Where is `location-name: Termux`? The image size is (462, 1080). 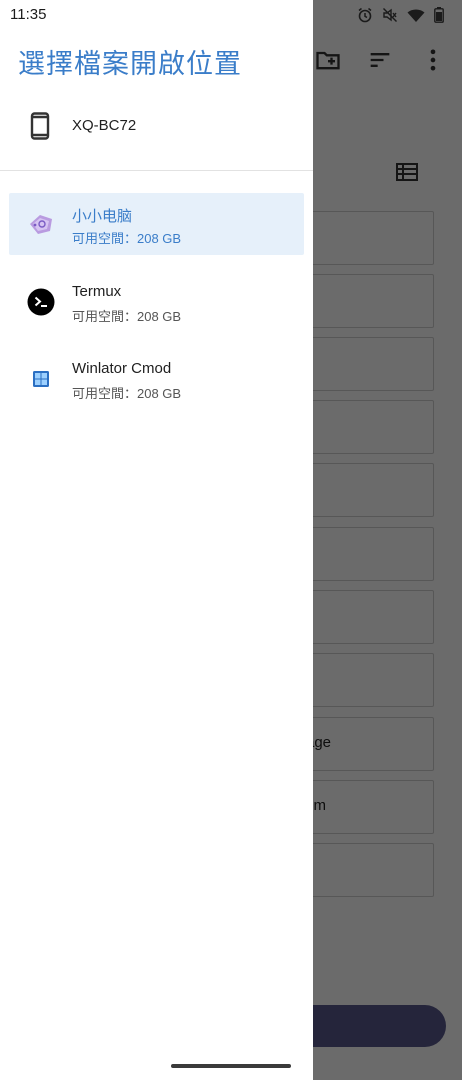 location-name: Termux is located at coordinates (97, 291).